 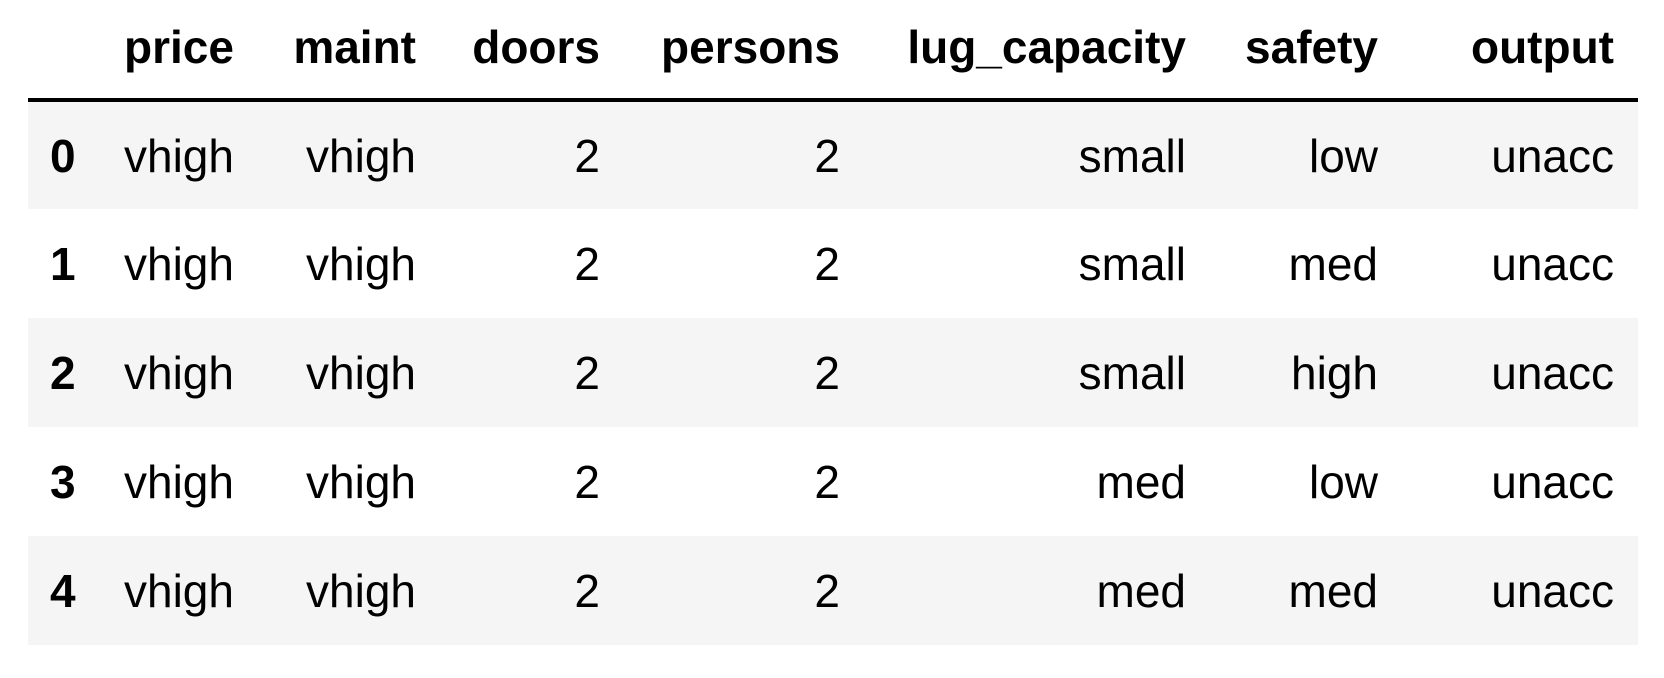 I want to click on row-index: 4, so click(x=63, y=590).